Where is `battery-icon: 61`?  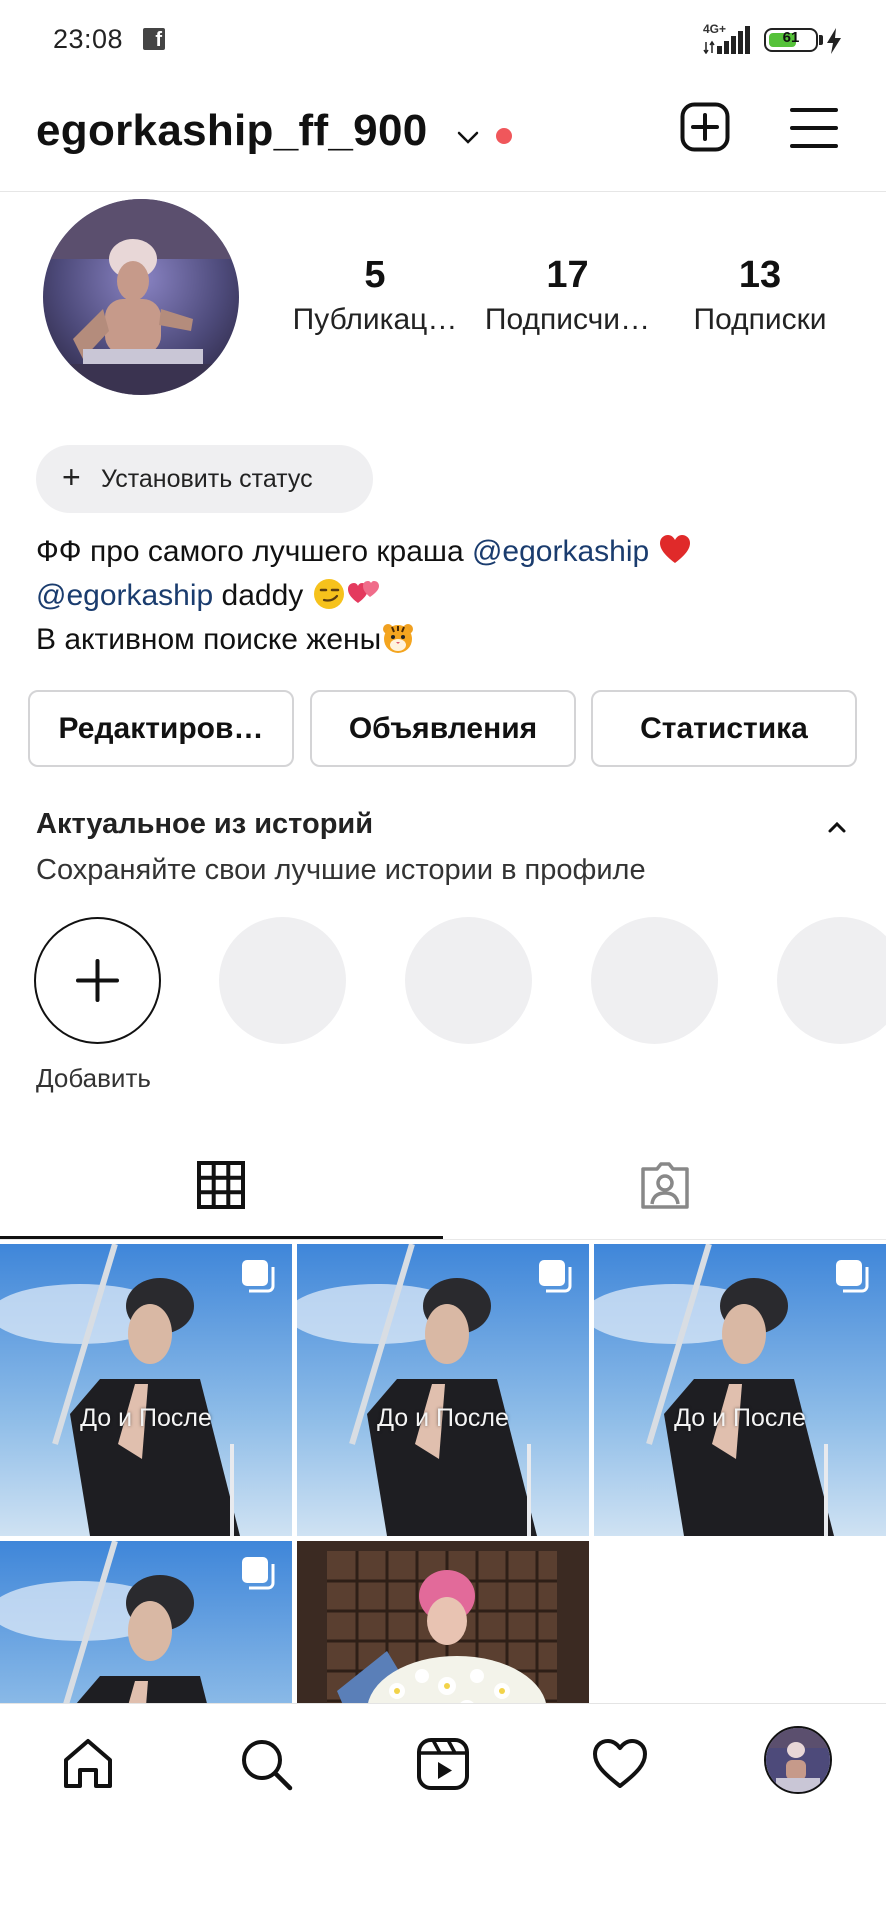
battery-icon: 61 is located at coordinates (791, 40).